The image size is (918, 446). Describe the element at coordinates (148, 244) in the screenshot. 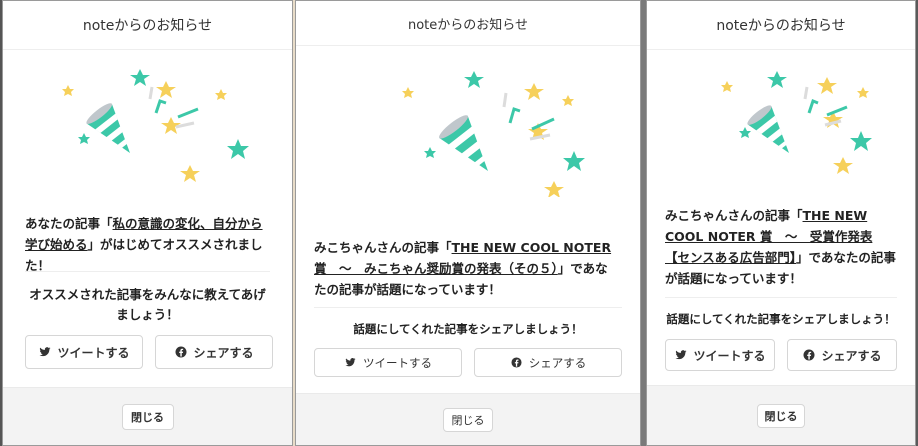

I see `notification-message: あなたの記事「私の意識の変化、自分から学び始める」がはじめてオススメされました！` at that location.